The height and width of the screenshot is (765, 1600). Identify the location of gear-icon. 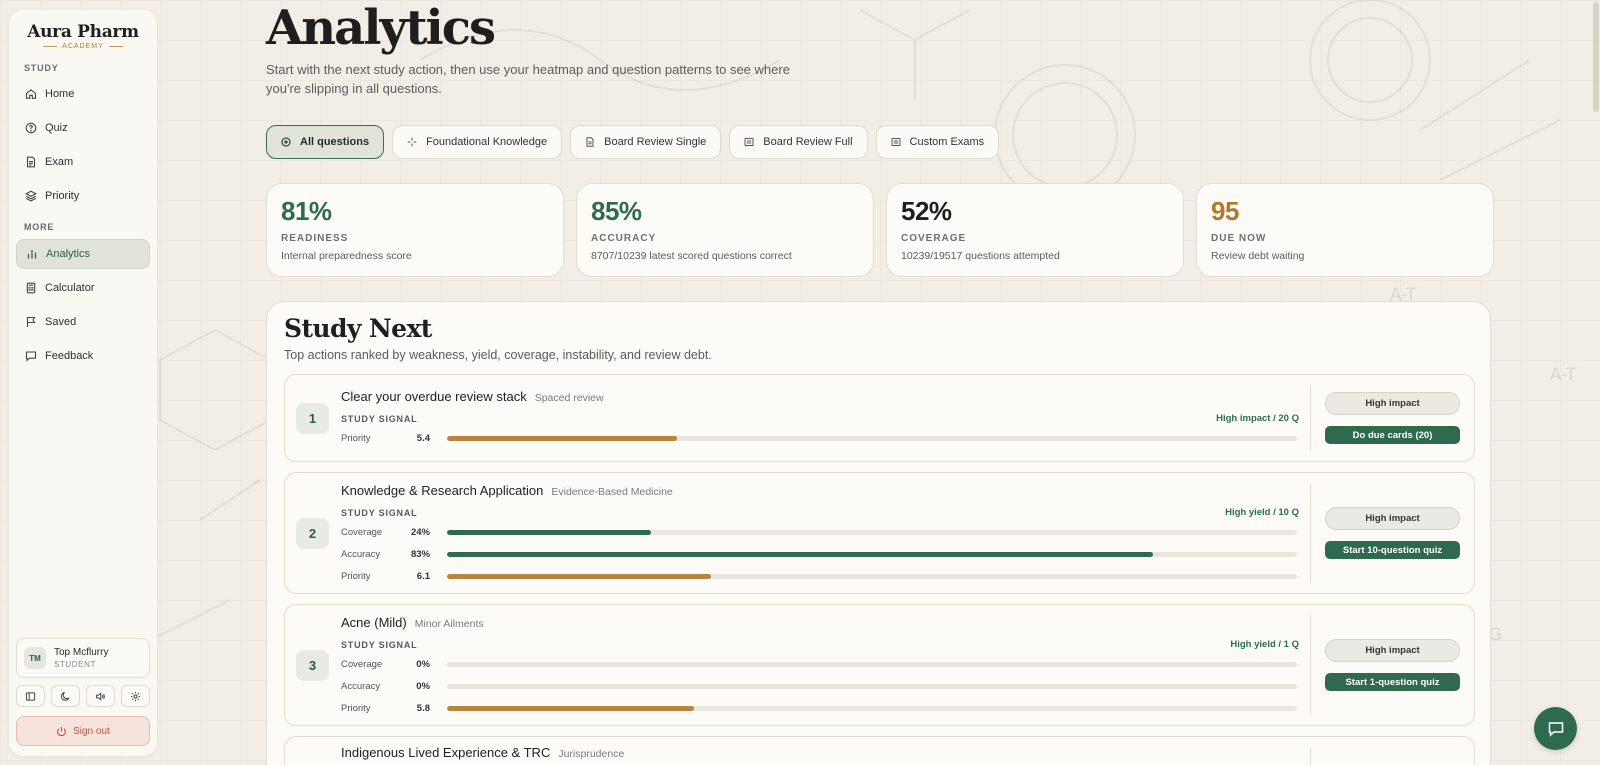
(135, 696).